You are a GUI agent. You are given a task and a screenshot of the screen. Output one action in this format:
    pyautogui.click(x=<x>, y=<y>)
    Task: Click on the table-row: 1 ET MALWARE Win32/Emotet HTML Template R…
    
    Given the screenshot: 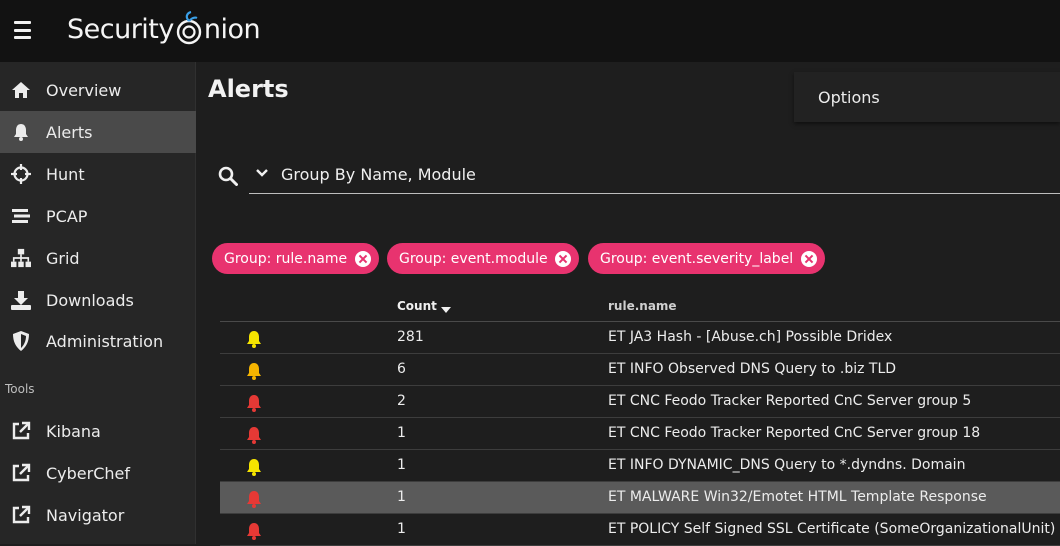 What is the action you would take?
    pyautogui.click(x=640, y=498)
    